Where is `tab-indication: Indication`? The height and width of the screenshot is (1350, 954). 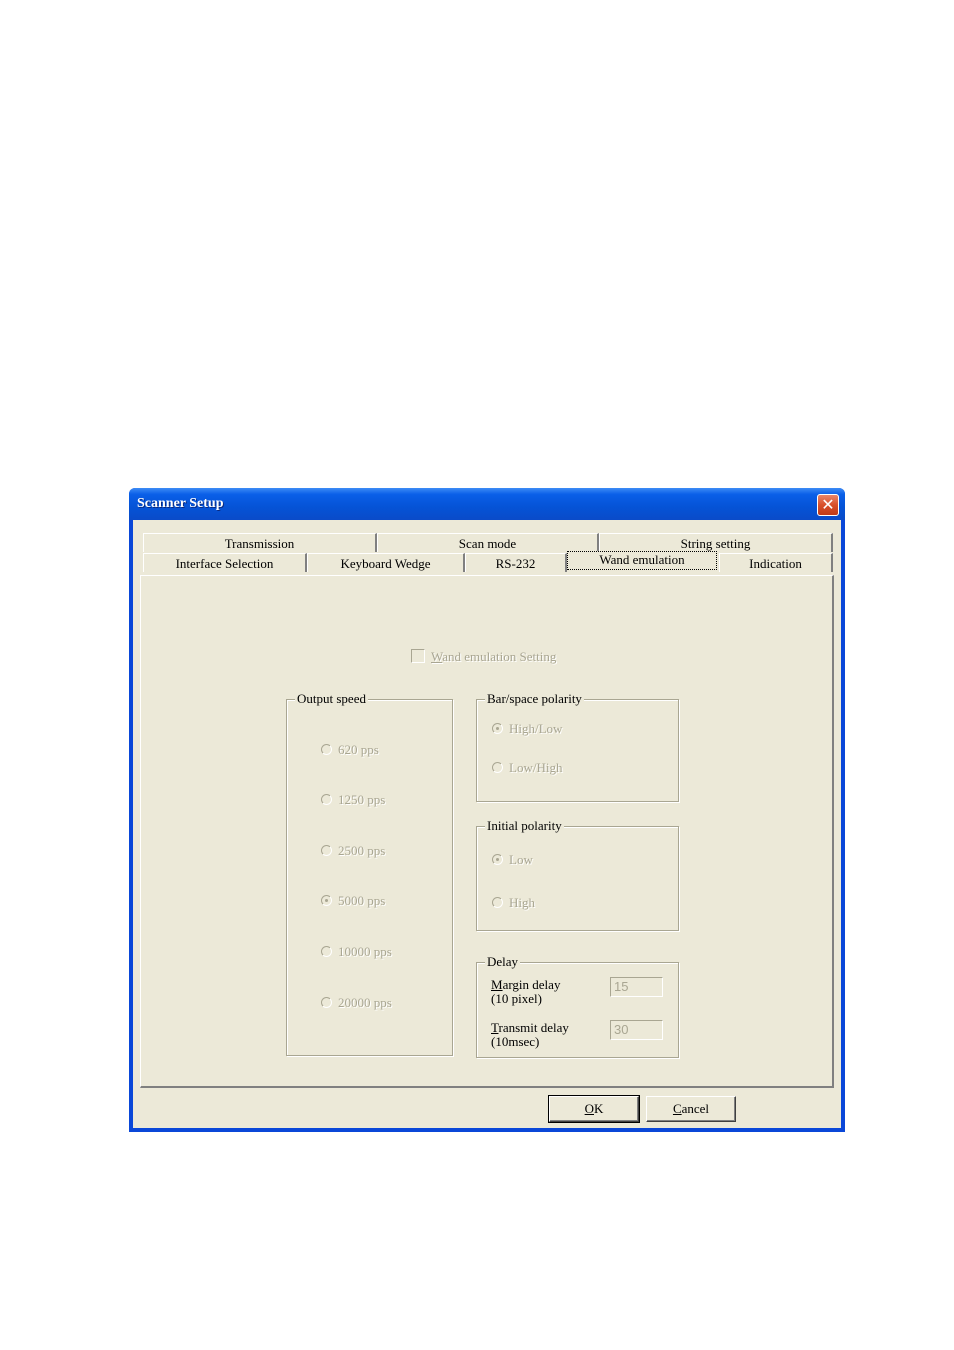
tab-indication: Indication is located at coordinates (776, 562).